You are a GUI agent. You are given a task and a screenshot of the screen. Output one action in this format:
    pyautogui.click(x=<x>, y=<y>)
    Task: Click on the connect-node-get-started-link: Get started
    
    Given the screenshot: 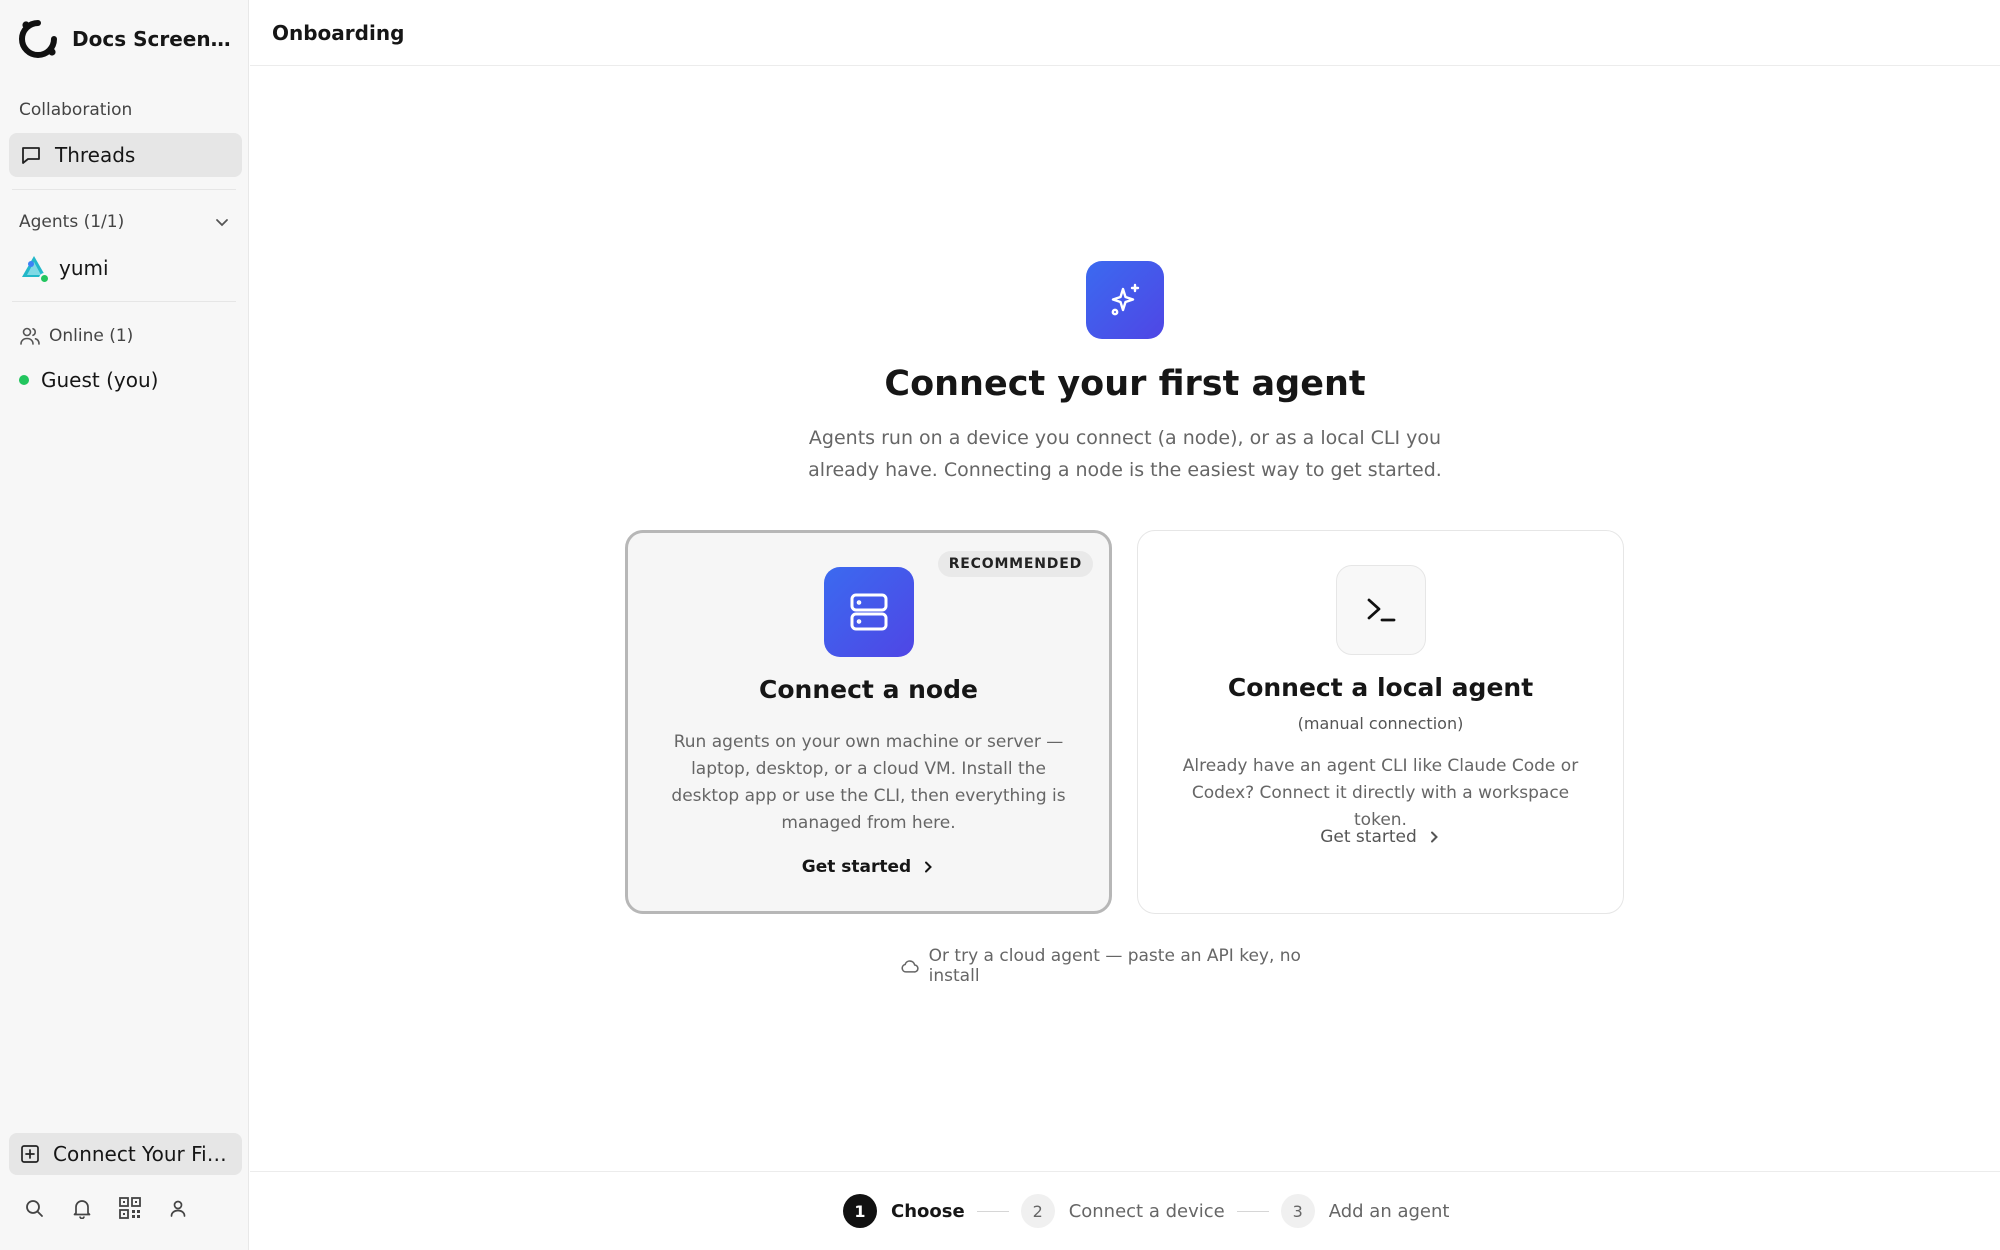 What is the action you would take?
    pyautogui.click(x=868, y=867)
    